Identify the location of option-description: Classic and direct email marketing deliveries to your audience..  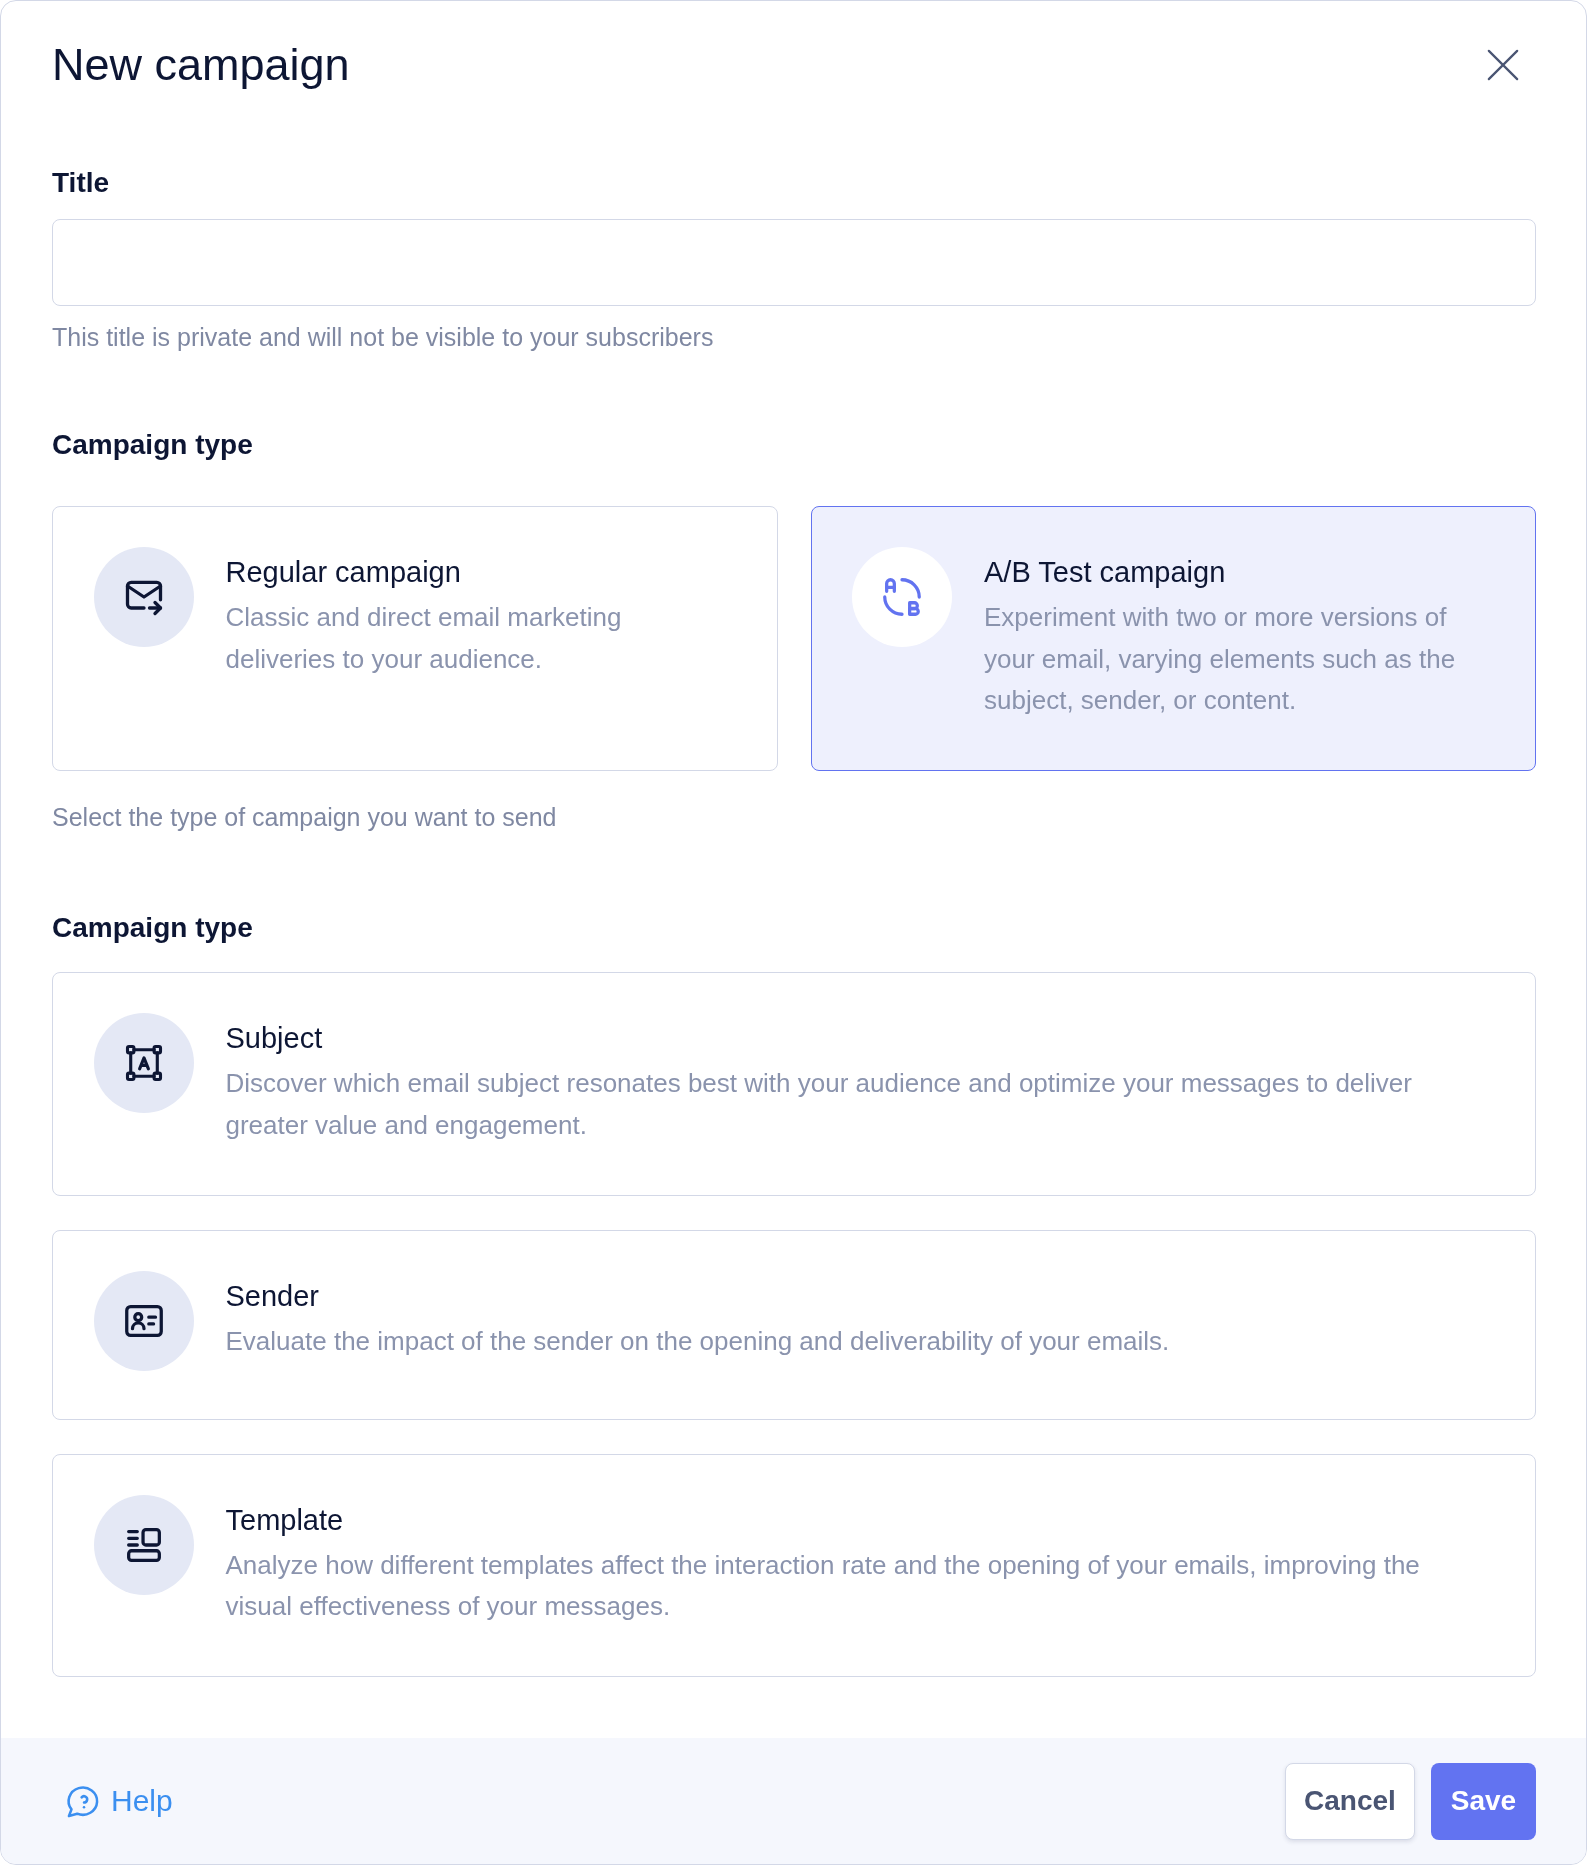
(424, 638).